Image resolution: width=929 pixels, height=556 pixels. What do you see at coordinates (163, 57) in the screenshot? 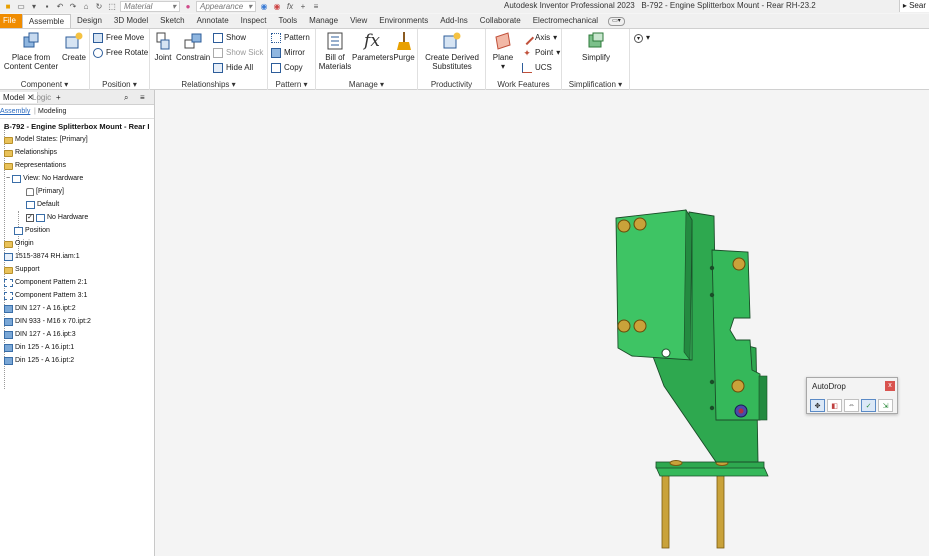
I see `joint-label: Joint` at bounding box center [163, 57].